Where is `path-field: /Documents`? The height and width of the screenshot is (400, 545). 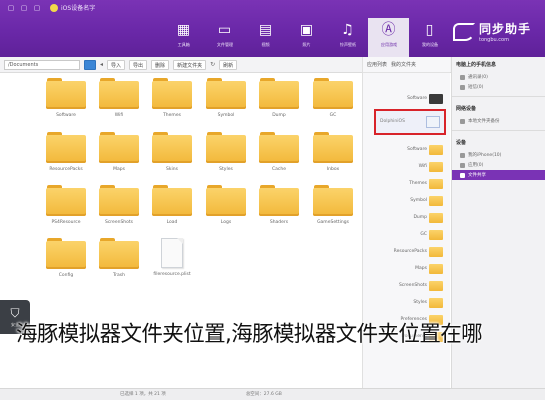
path-field: /Documents is located at coordinates (42, 64).